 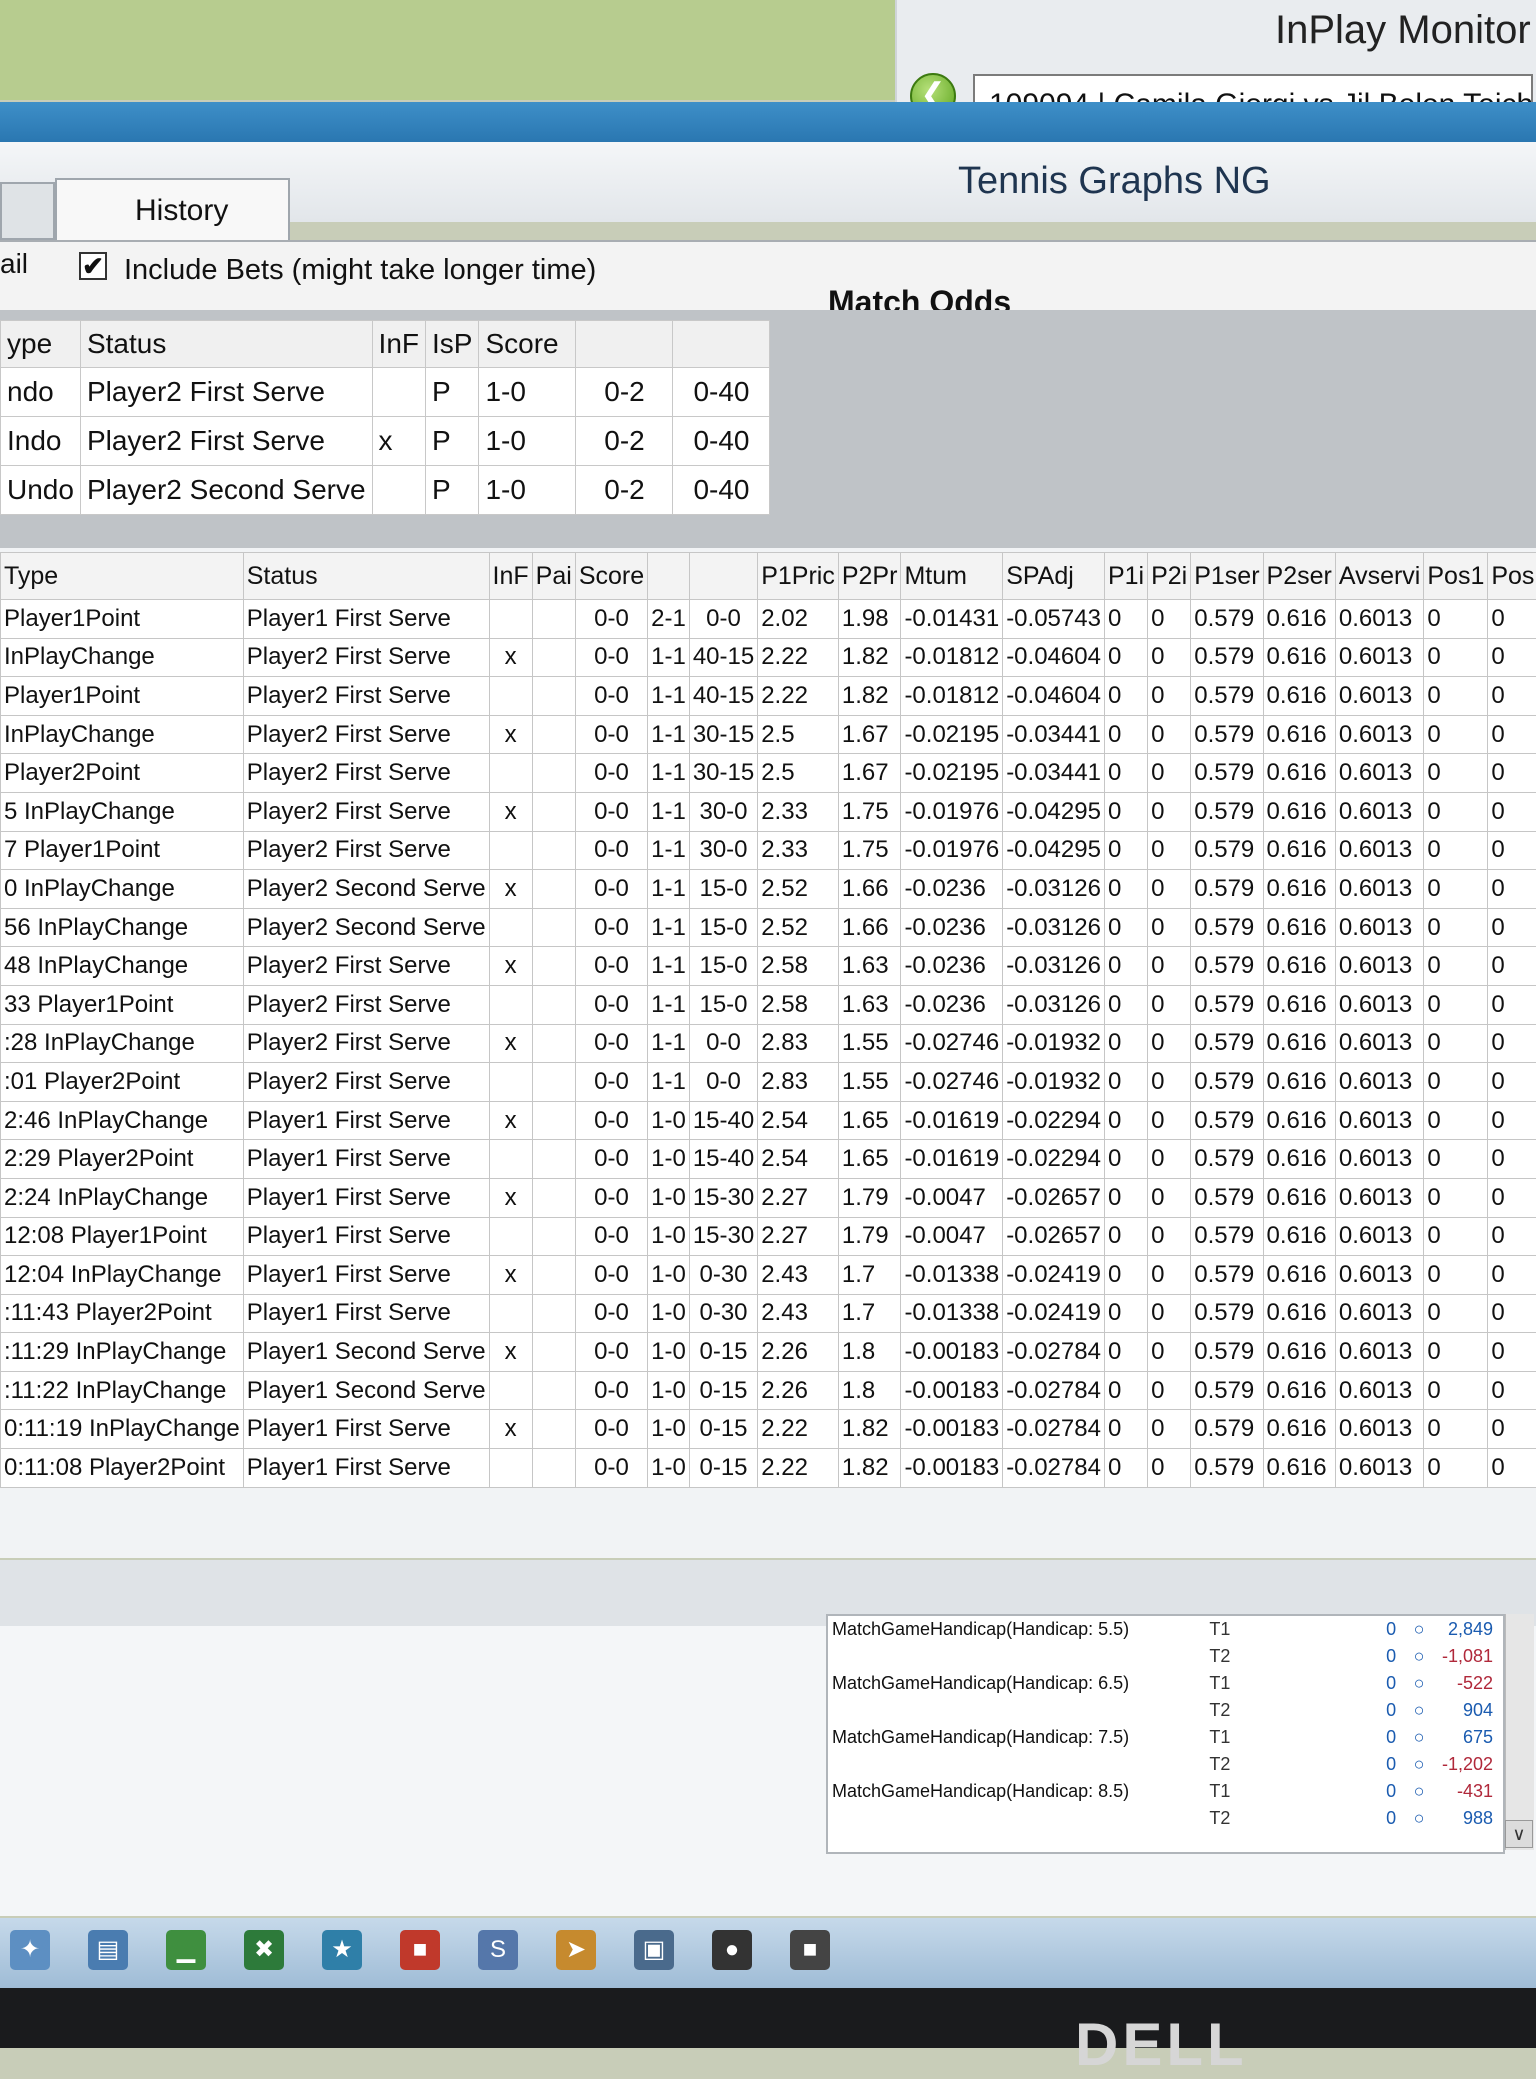 I want to click on handicap-market, so click(x=1016, y=1764).